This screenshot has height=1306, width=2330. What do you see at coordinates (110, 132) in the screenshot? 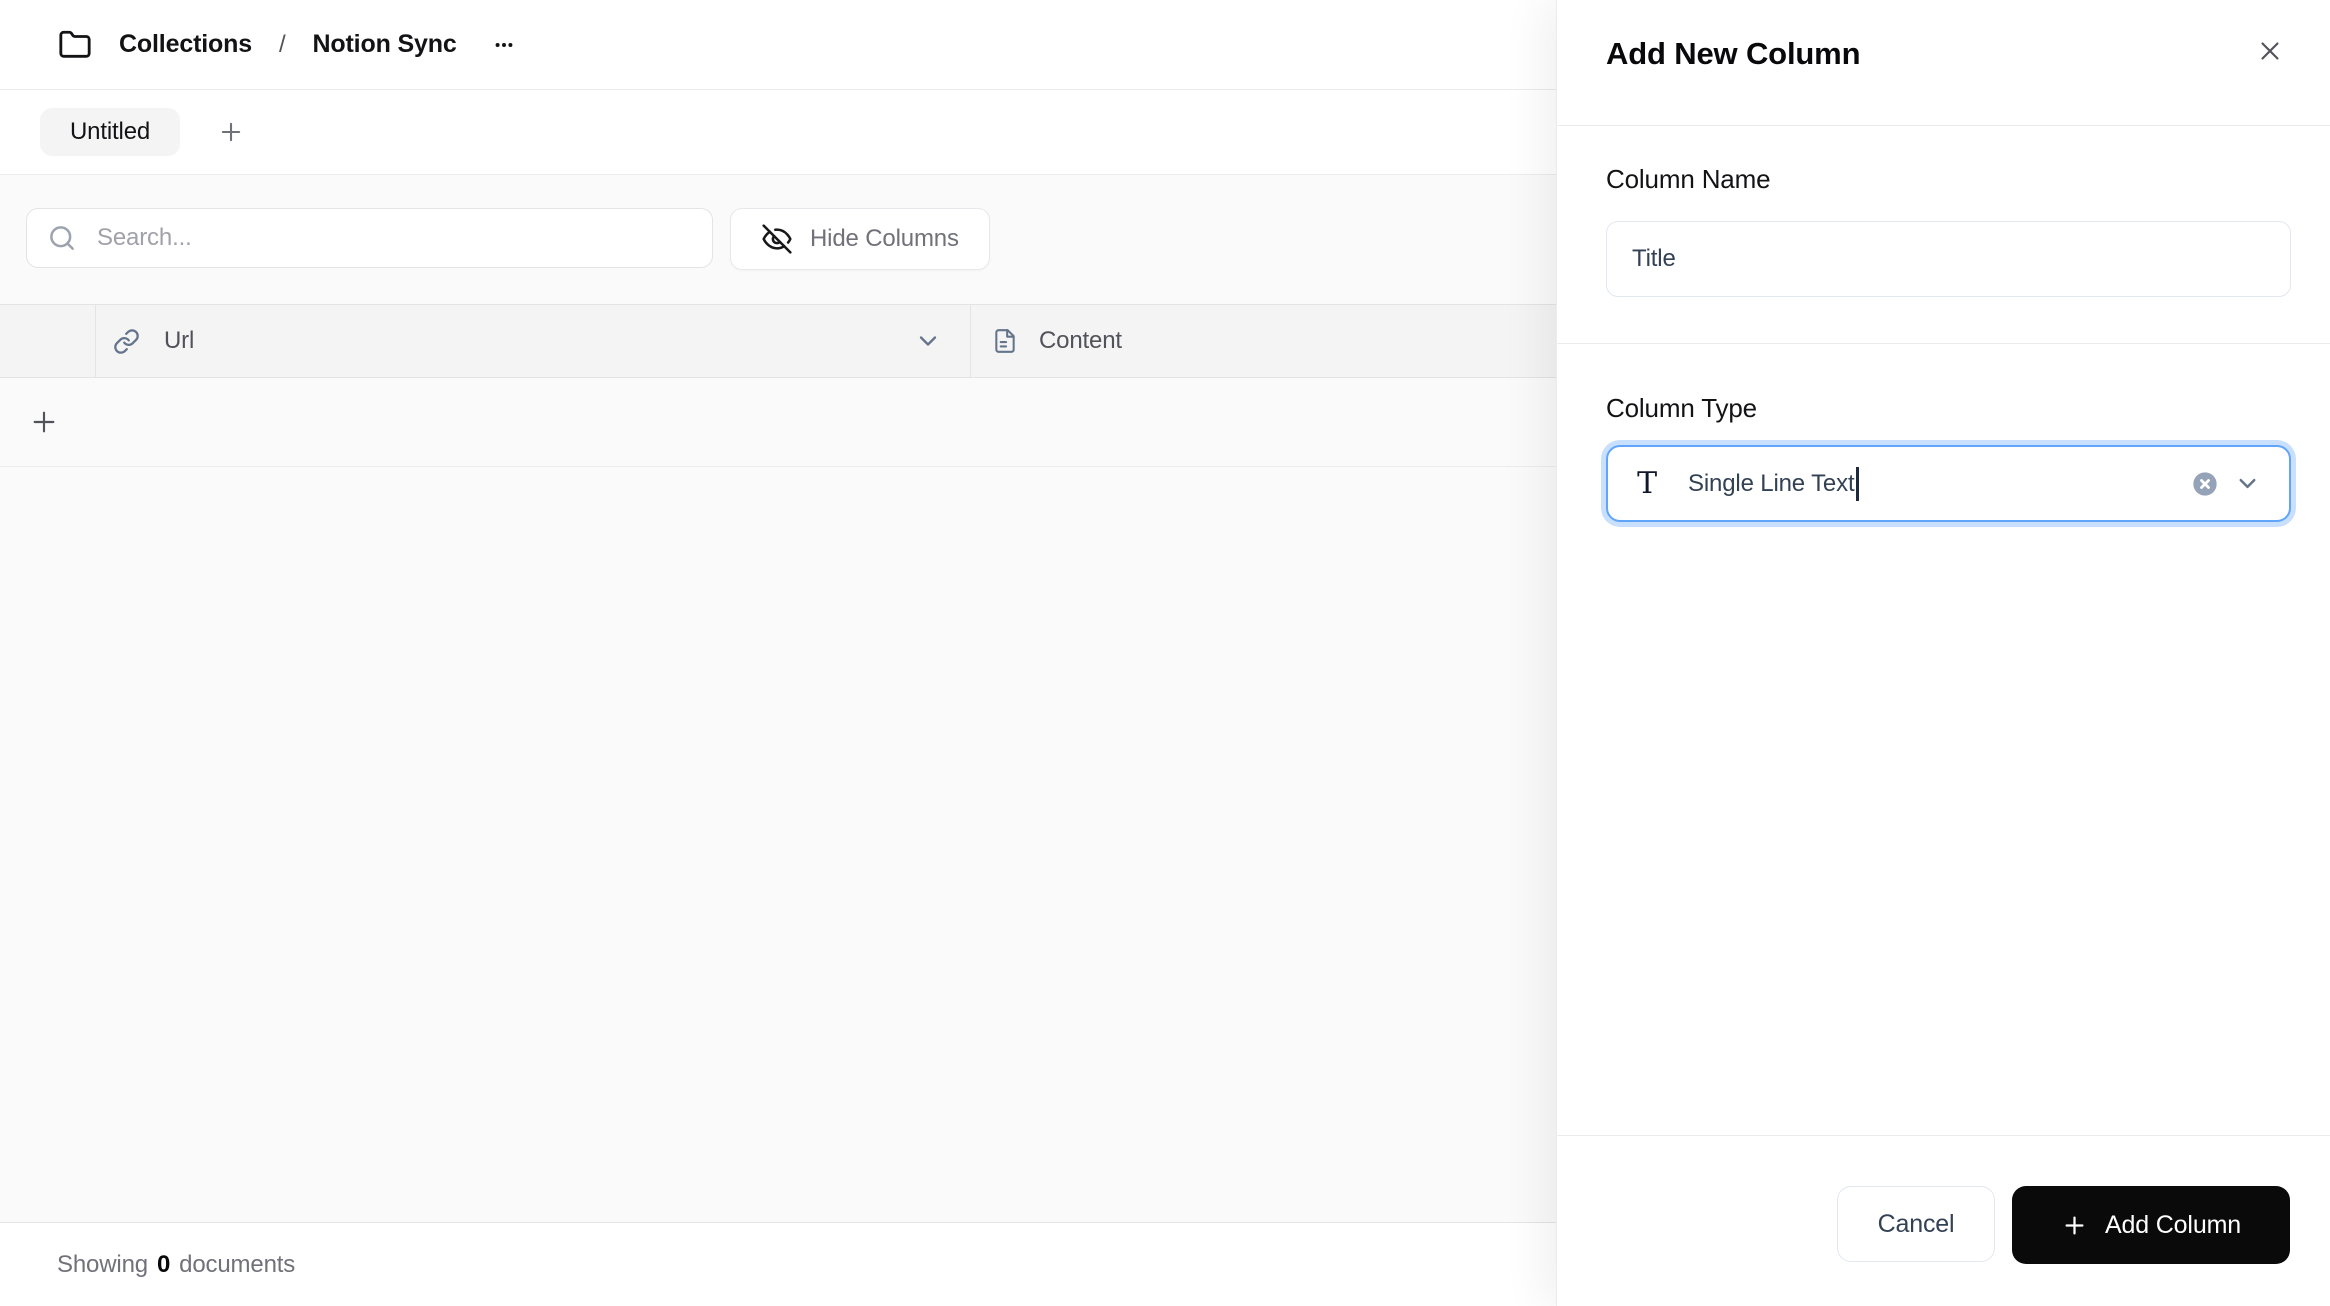
I see `tab-untitled: Untitled` at bounding box center [110, 132].